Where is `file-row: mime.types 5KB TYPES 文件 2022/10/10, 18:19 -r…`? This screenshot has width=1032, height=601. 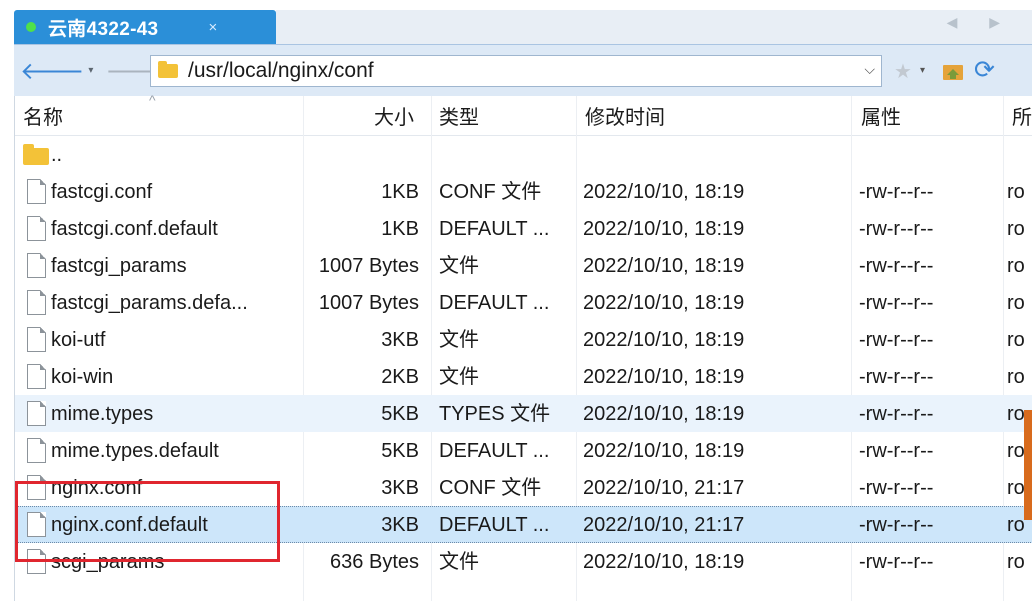 file-row: mime.types 5KB TYPES 文件 2022/10/10, 18:19 -r… is located at coordinates (523, 413).